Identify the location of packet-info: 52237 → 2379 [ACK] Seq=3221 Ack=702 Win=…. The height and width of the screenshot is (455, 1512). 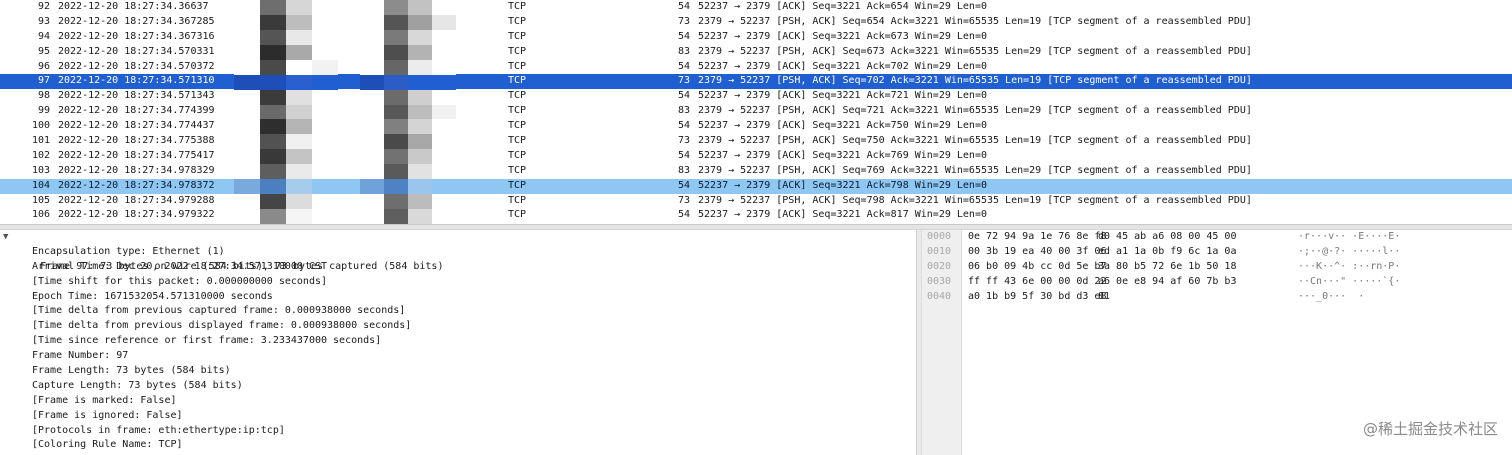
(842, 66).